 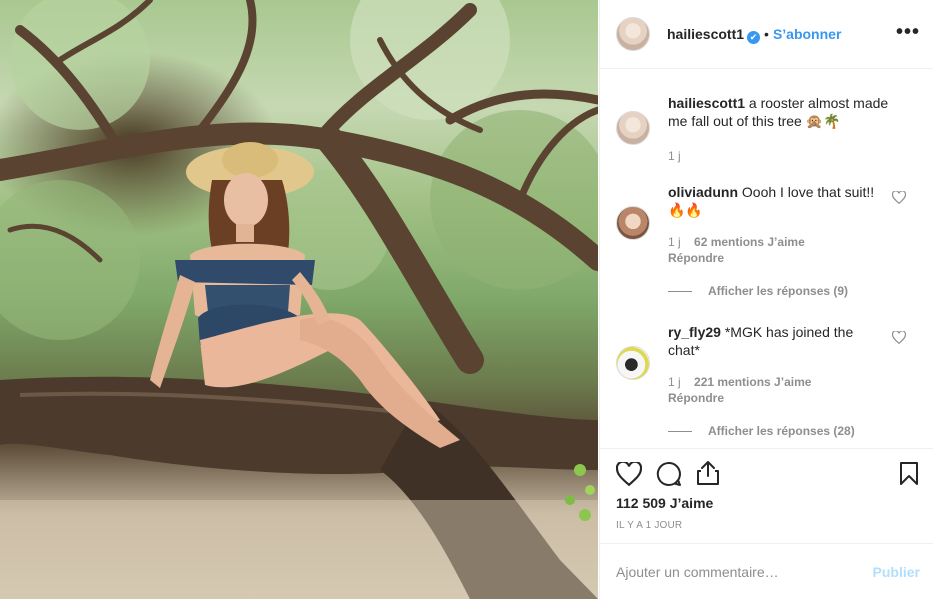 I want to click on post-header: hailiescott1 ✔ • S’abonner •••, so click(x=766, y=34).